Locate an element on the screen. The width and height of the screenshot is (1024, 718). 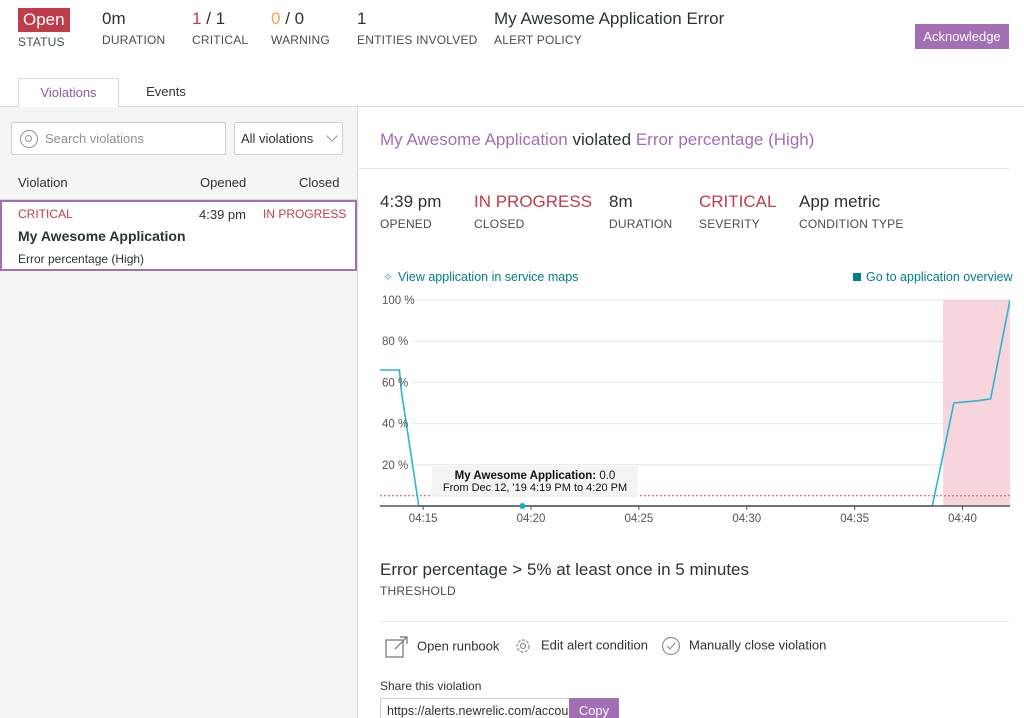
y-tick-label: 60 % is located at coordinates (395, 383).